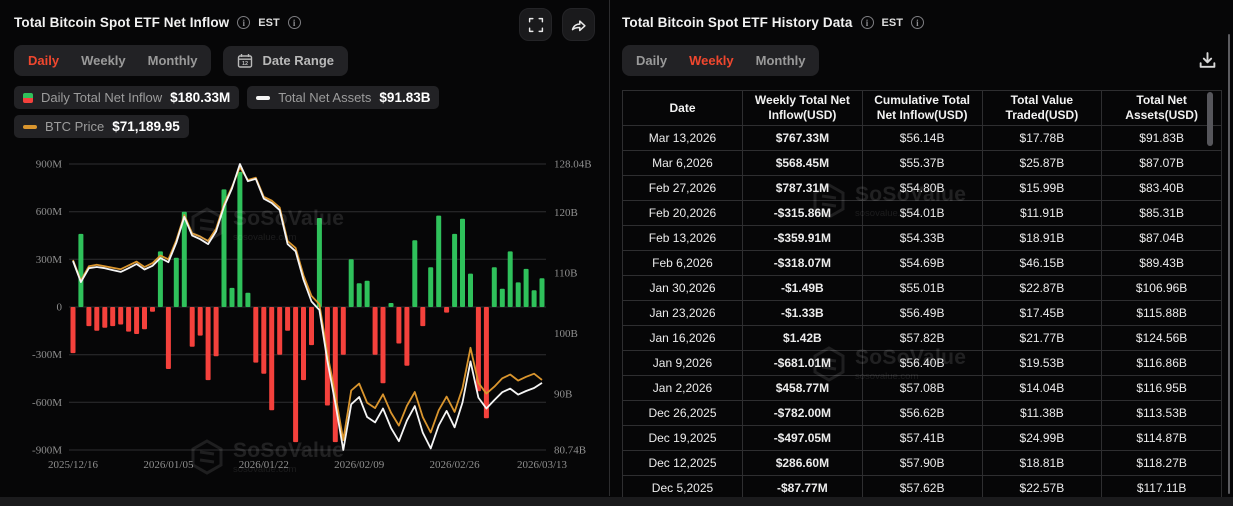 This screenshot has height=506, width=1233. What do you see at coordinates (286, 60) in the screenshot?
I see `date-range-button: 12 Date Range` at bounding box center [286, 60].